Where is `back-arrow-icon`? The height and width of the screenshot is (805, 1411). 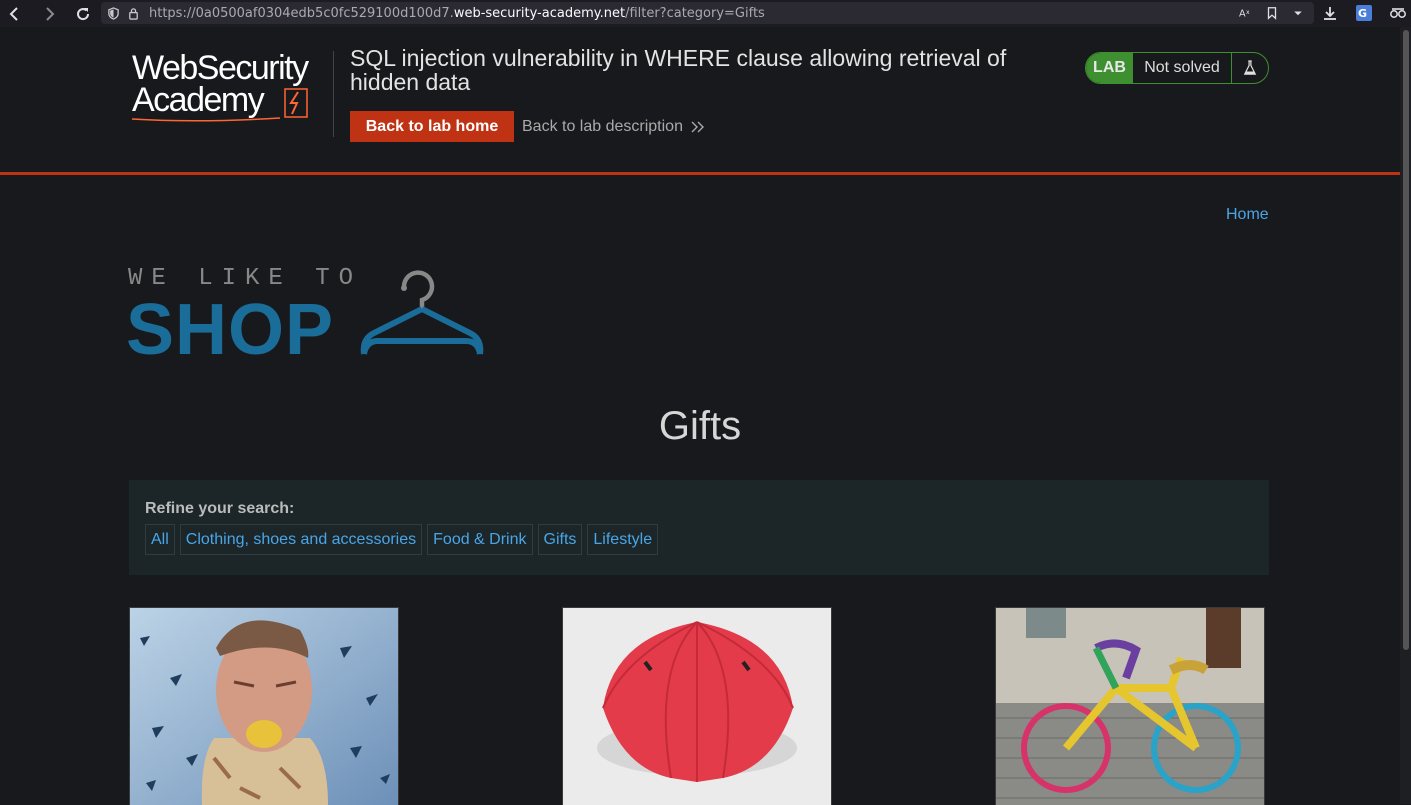
back-arrow-icon is located at coordinates (15, 14).